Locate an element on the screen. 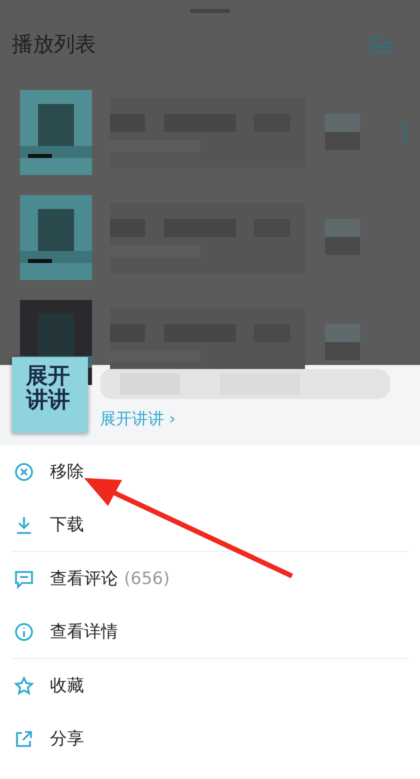  more-icon is located at coordinates (405, 132).